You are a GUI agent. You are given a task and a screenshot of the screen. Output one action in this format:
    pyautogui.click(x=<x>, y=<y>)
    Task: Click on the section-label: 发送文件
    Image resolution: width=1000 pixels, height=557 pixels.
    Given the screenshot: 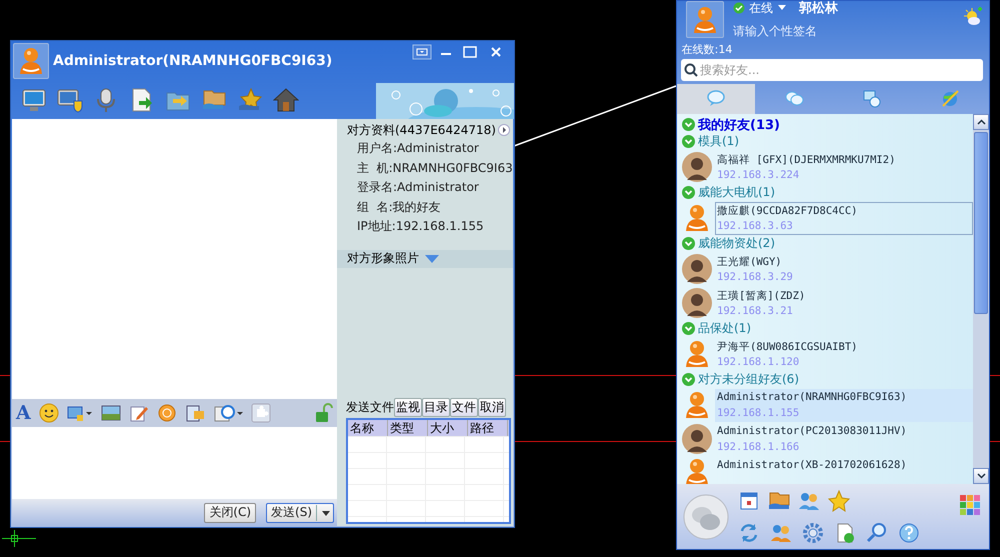 What is the action you would take?
    pyautogui.click(x=370, y=407)
    